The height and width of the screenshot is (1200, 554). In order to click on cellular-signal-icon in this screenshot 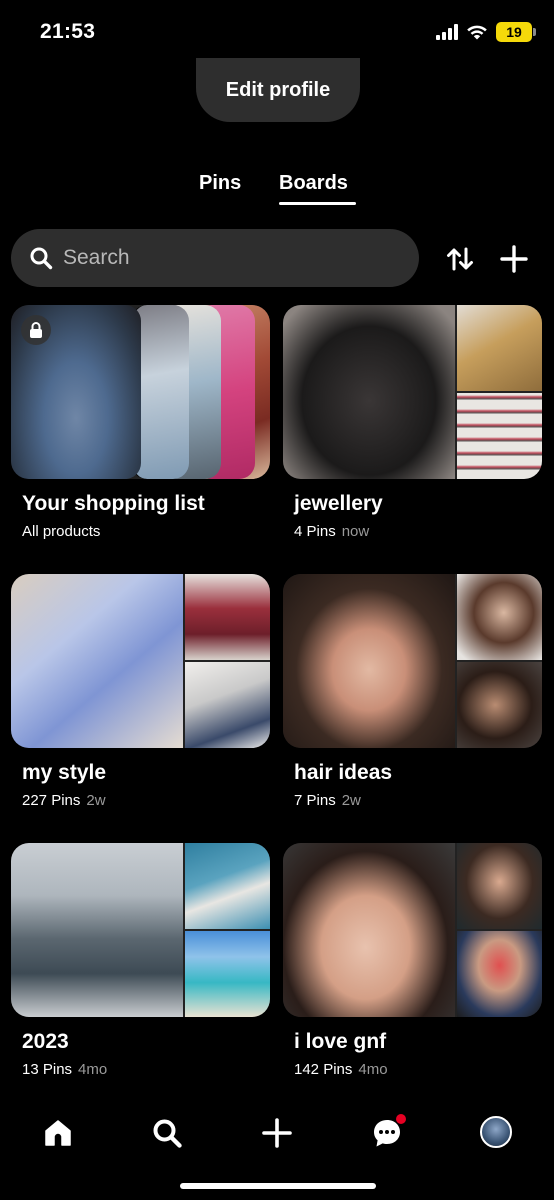, I will do `click(447, 32)`.